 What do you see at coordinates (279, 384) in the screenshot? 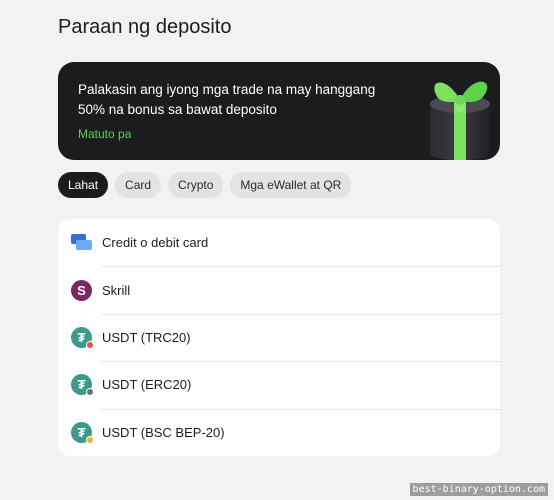
I see `method-usdt-erc20: ₮ USDT (ERC20)` at bounding box center [279, 384].